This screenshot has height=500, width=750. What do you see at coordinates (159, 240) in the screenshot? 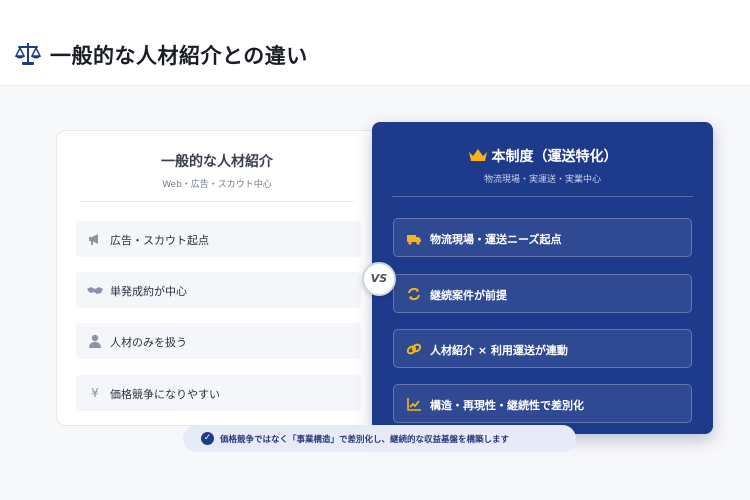
I see `general-item-label: 広告・スカウト起点` at bounding box center [159, 240].